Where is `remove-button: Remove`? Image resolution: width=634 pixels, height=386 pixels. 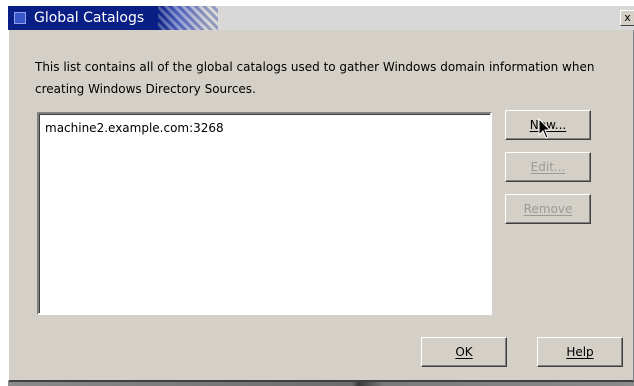
remove-button: Remove is located at coordinates (548, 209).